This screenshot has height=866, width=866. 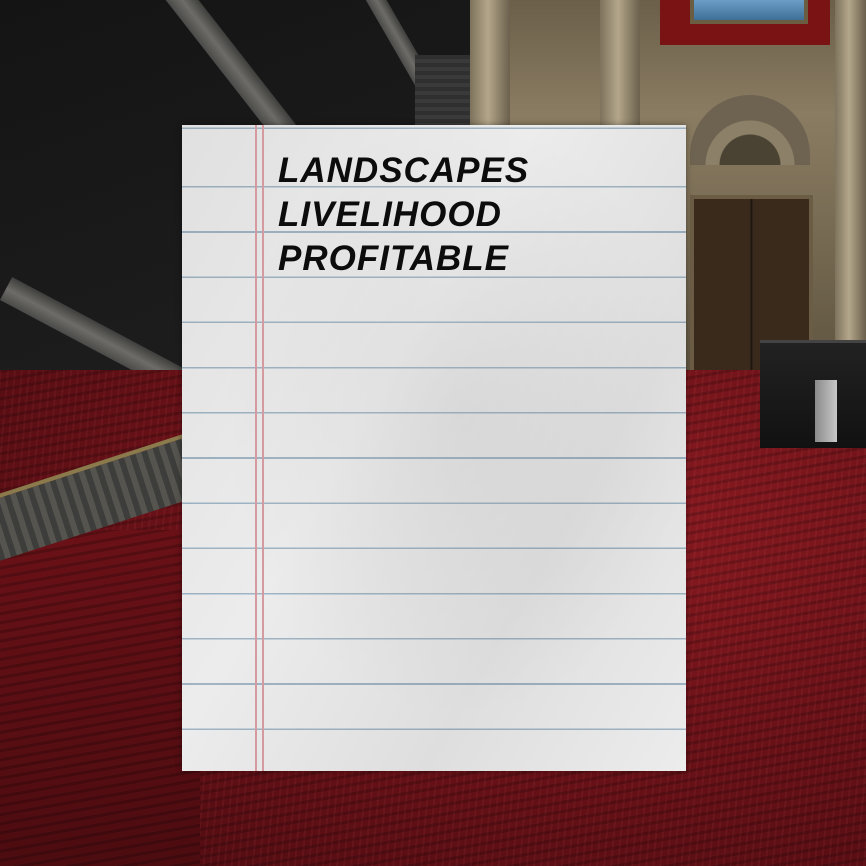 I want to click on note-word: LIVELIHOOD, so click(x=390, y=214).